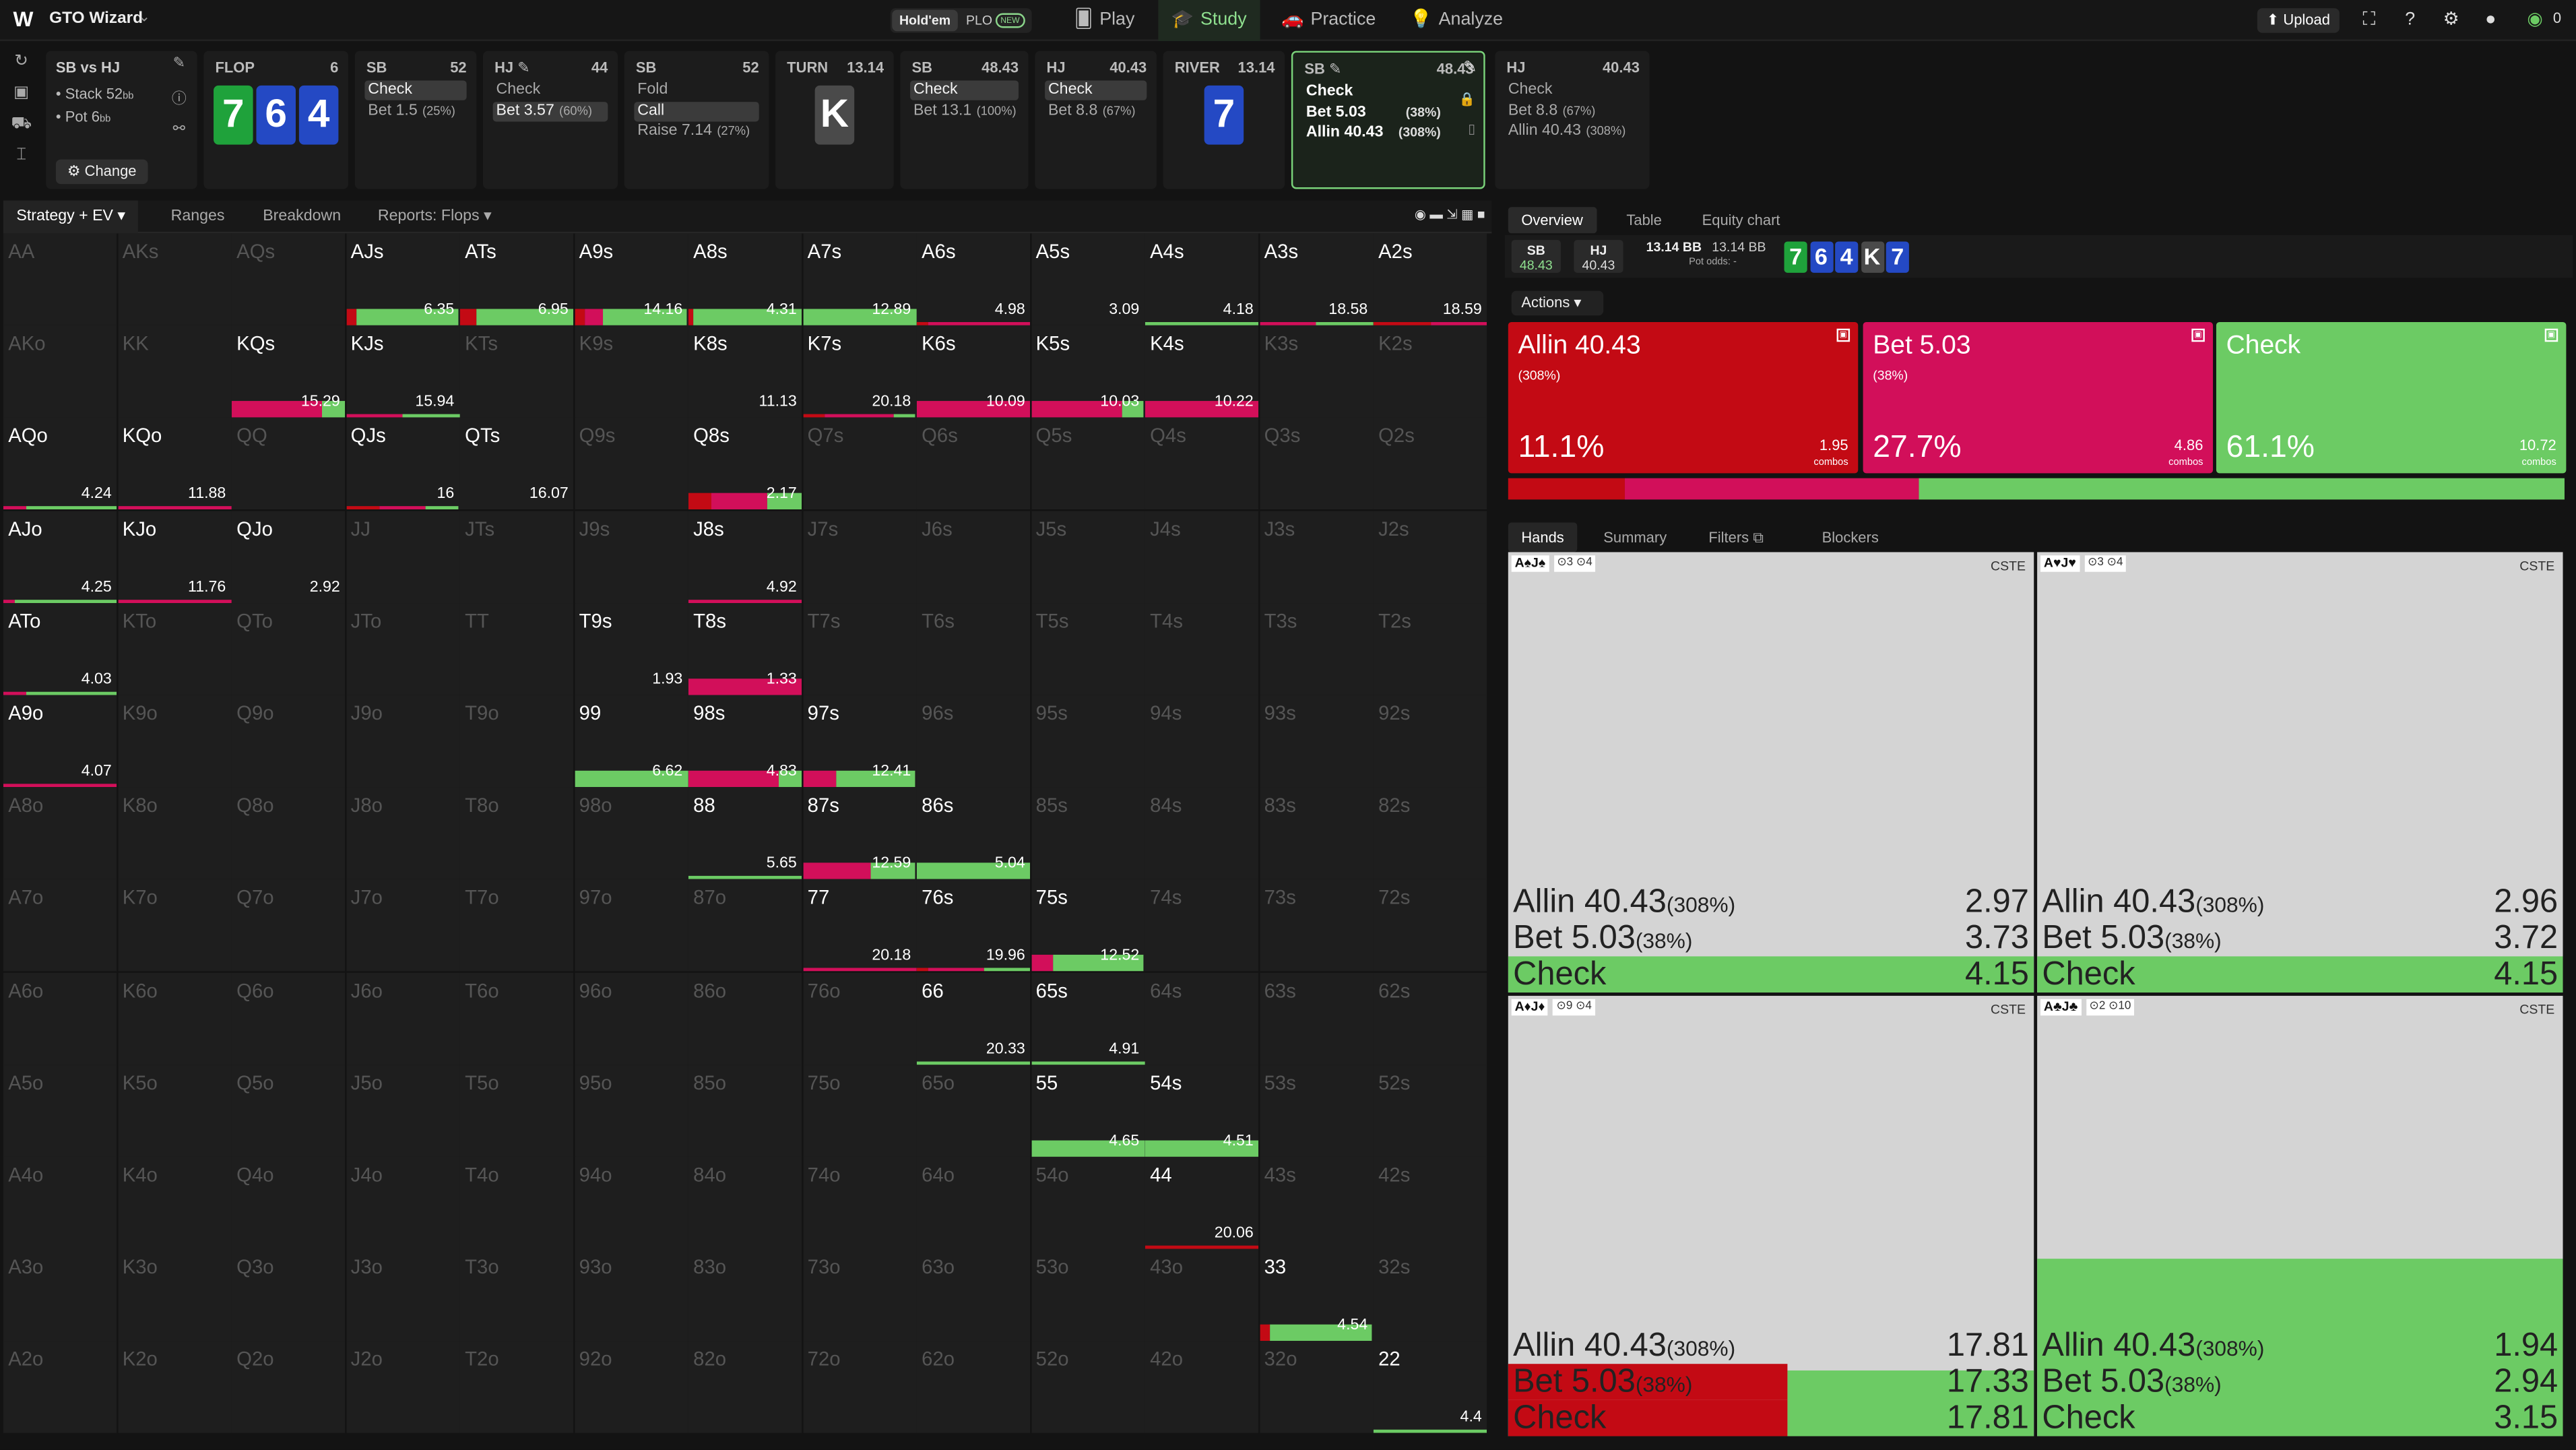 Image resolution: width=2576 pixels, height=1450 pixels. What do you see at coordinates (180, 103) in the screenshot?
I see `info-icon: ⓘ` at bounding box center [180, 103].